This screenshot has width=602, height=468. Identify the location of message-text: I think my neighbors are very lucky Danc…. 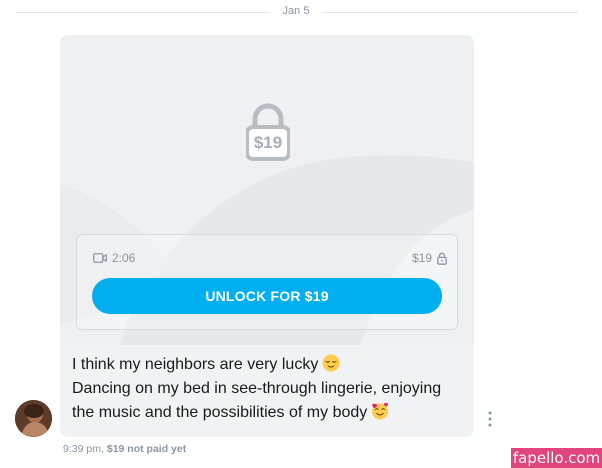
(267, 391).